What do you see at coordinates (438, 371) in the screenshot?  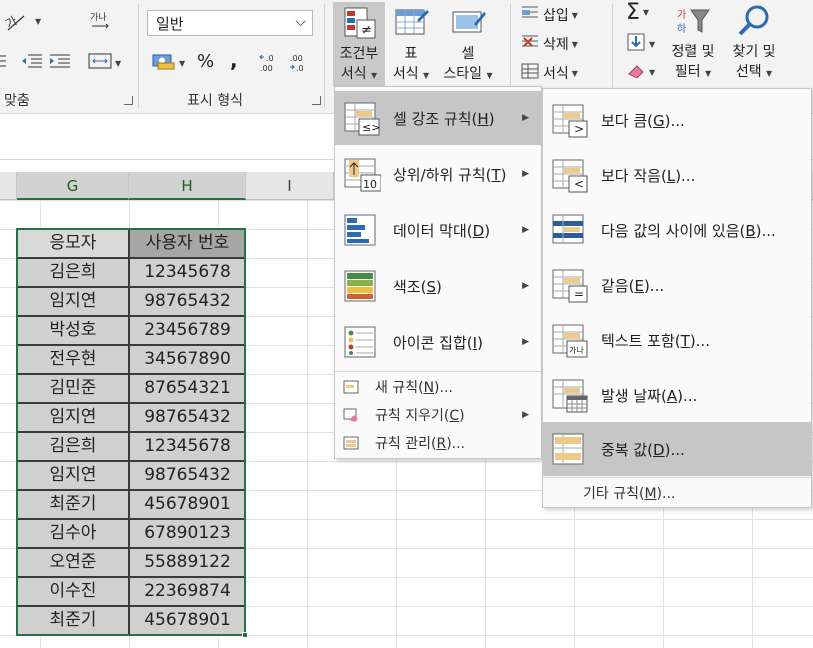 I see `menu-separator` at bounding box center [438, 371].